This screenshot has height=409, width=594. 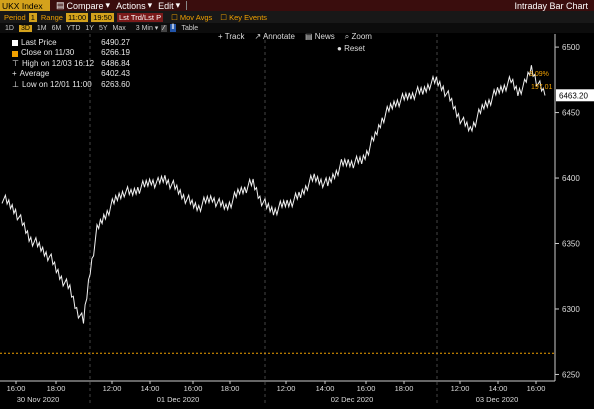 I want to click on y-tick-label: 6350, so click(x=571, y=244).